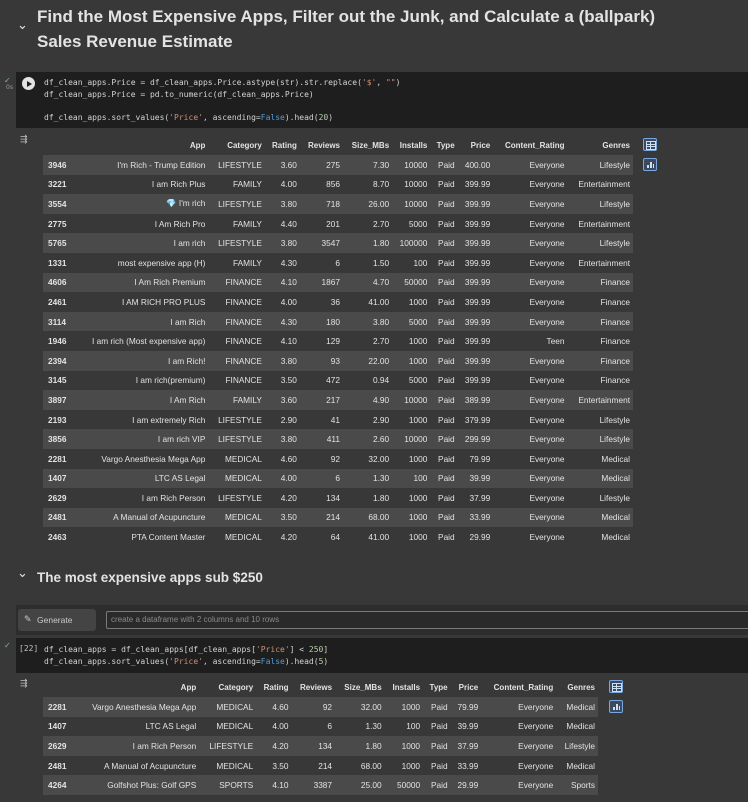  Describe the element at coordinates (58, 498) in the screenshot. I see `row-index: 2629` at that location.